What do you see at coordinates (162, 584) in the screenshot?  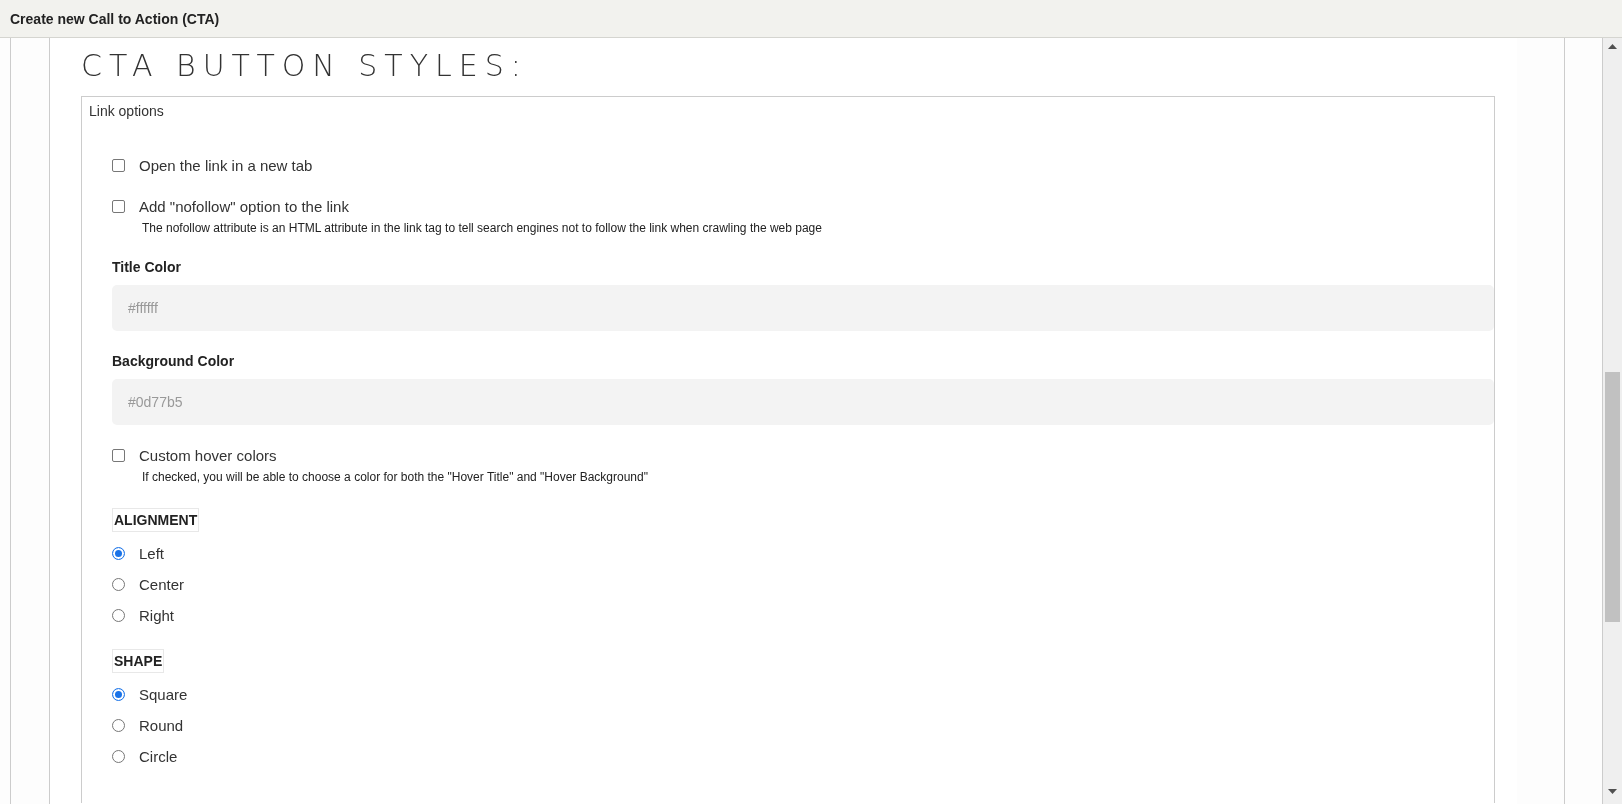 I see `radio-label: Center` at bounding box center [162, 584].